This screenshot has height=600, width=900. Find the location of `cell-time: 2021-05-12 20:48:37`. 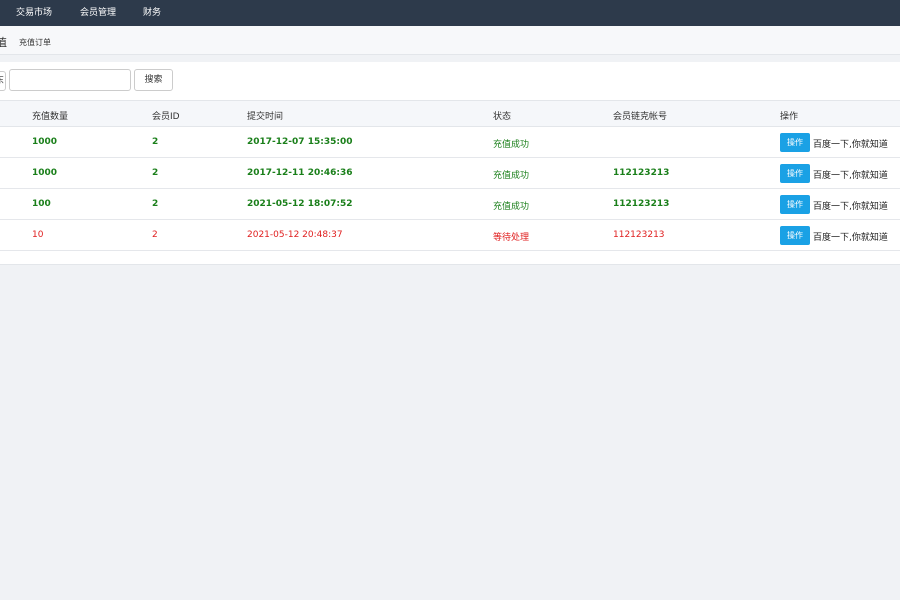

cell-time: 2021-05-12 20:48:37 is located at coordinates (295, 235).